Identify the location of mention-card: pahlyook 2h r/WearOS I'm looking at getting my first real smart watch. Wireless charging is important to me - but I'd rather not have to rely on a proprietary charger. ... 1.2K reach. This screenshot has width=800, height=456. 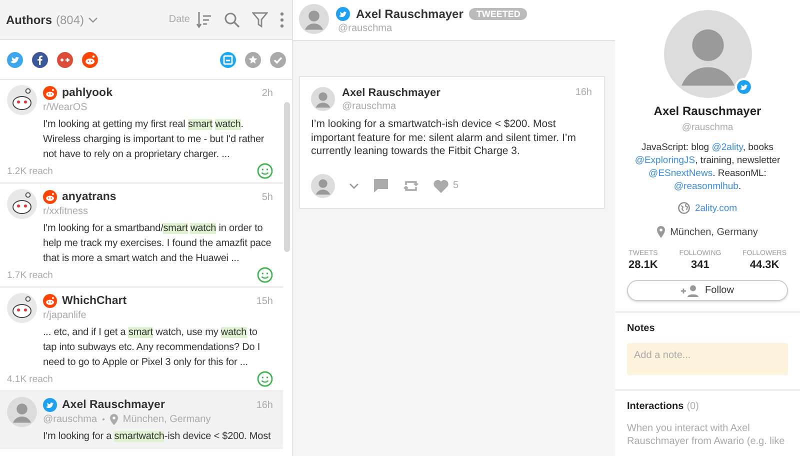
(141, 132).